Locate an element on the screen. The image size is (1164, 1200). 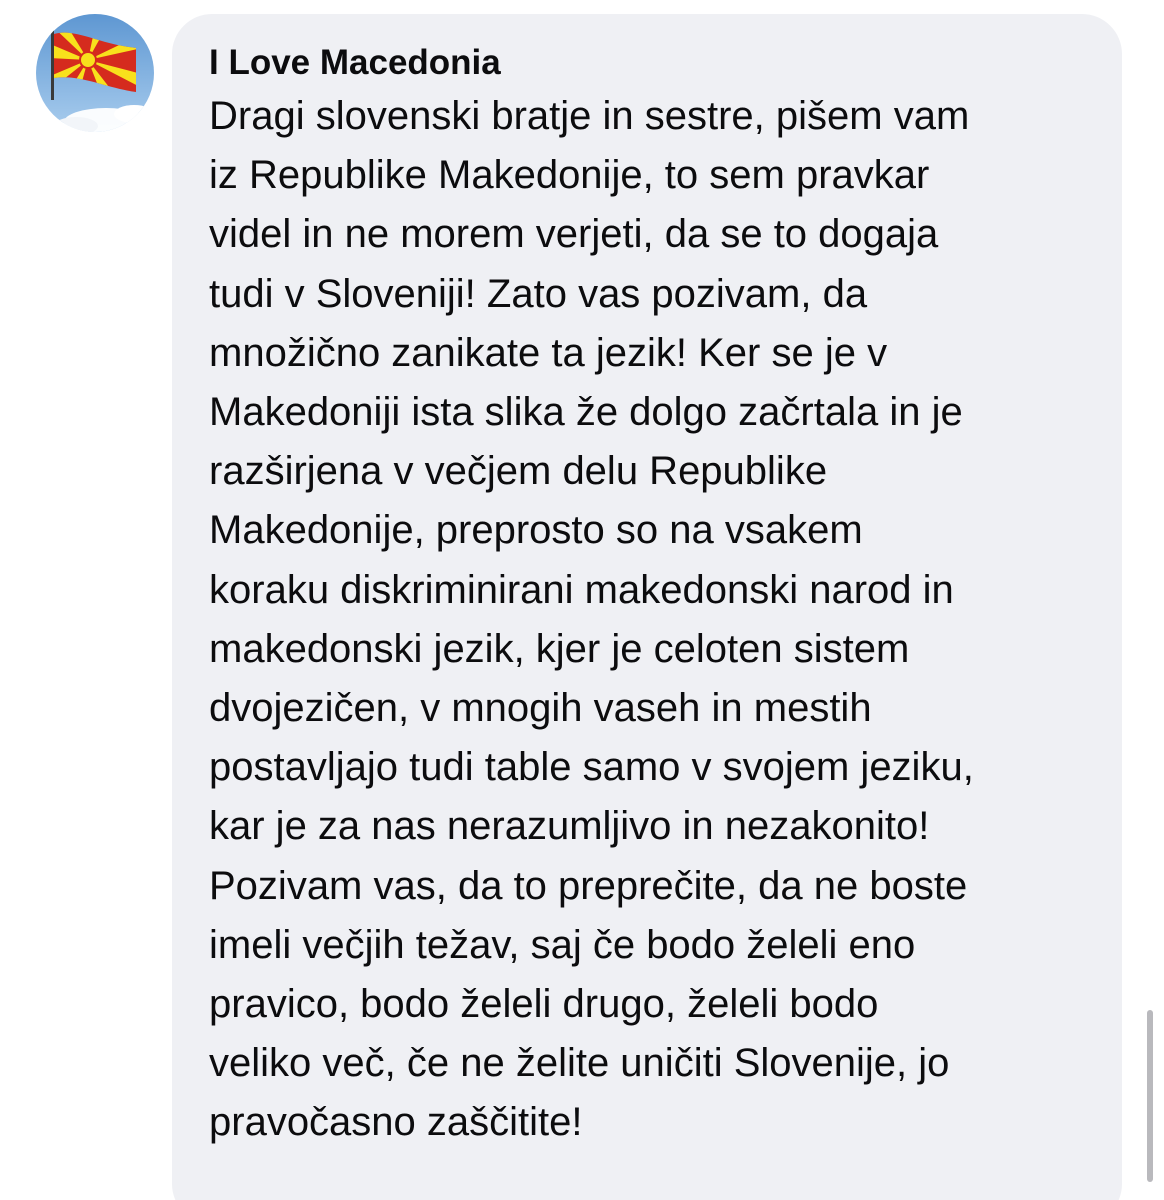
comment-line: razširjena v večjem delu Republike is located at coordinates (518, 471).